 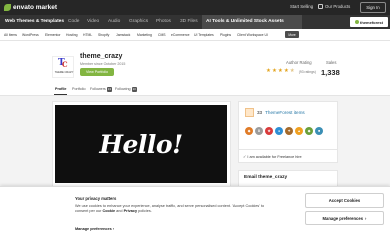 What do you see at coordinates (284, 131) in the screenshot?
I see `author-badges: ◆ 8 ★ ● ✦ ▲ ◆ ■` at bounding box center [284, 131].